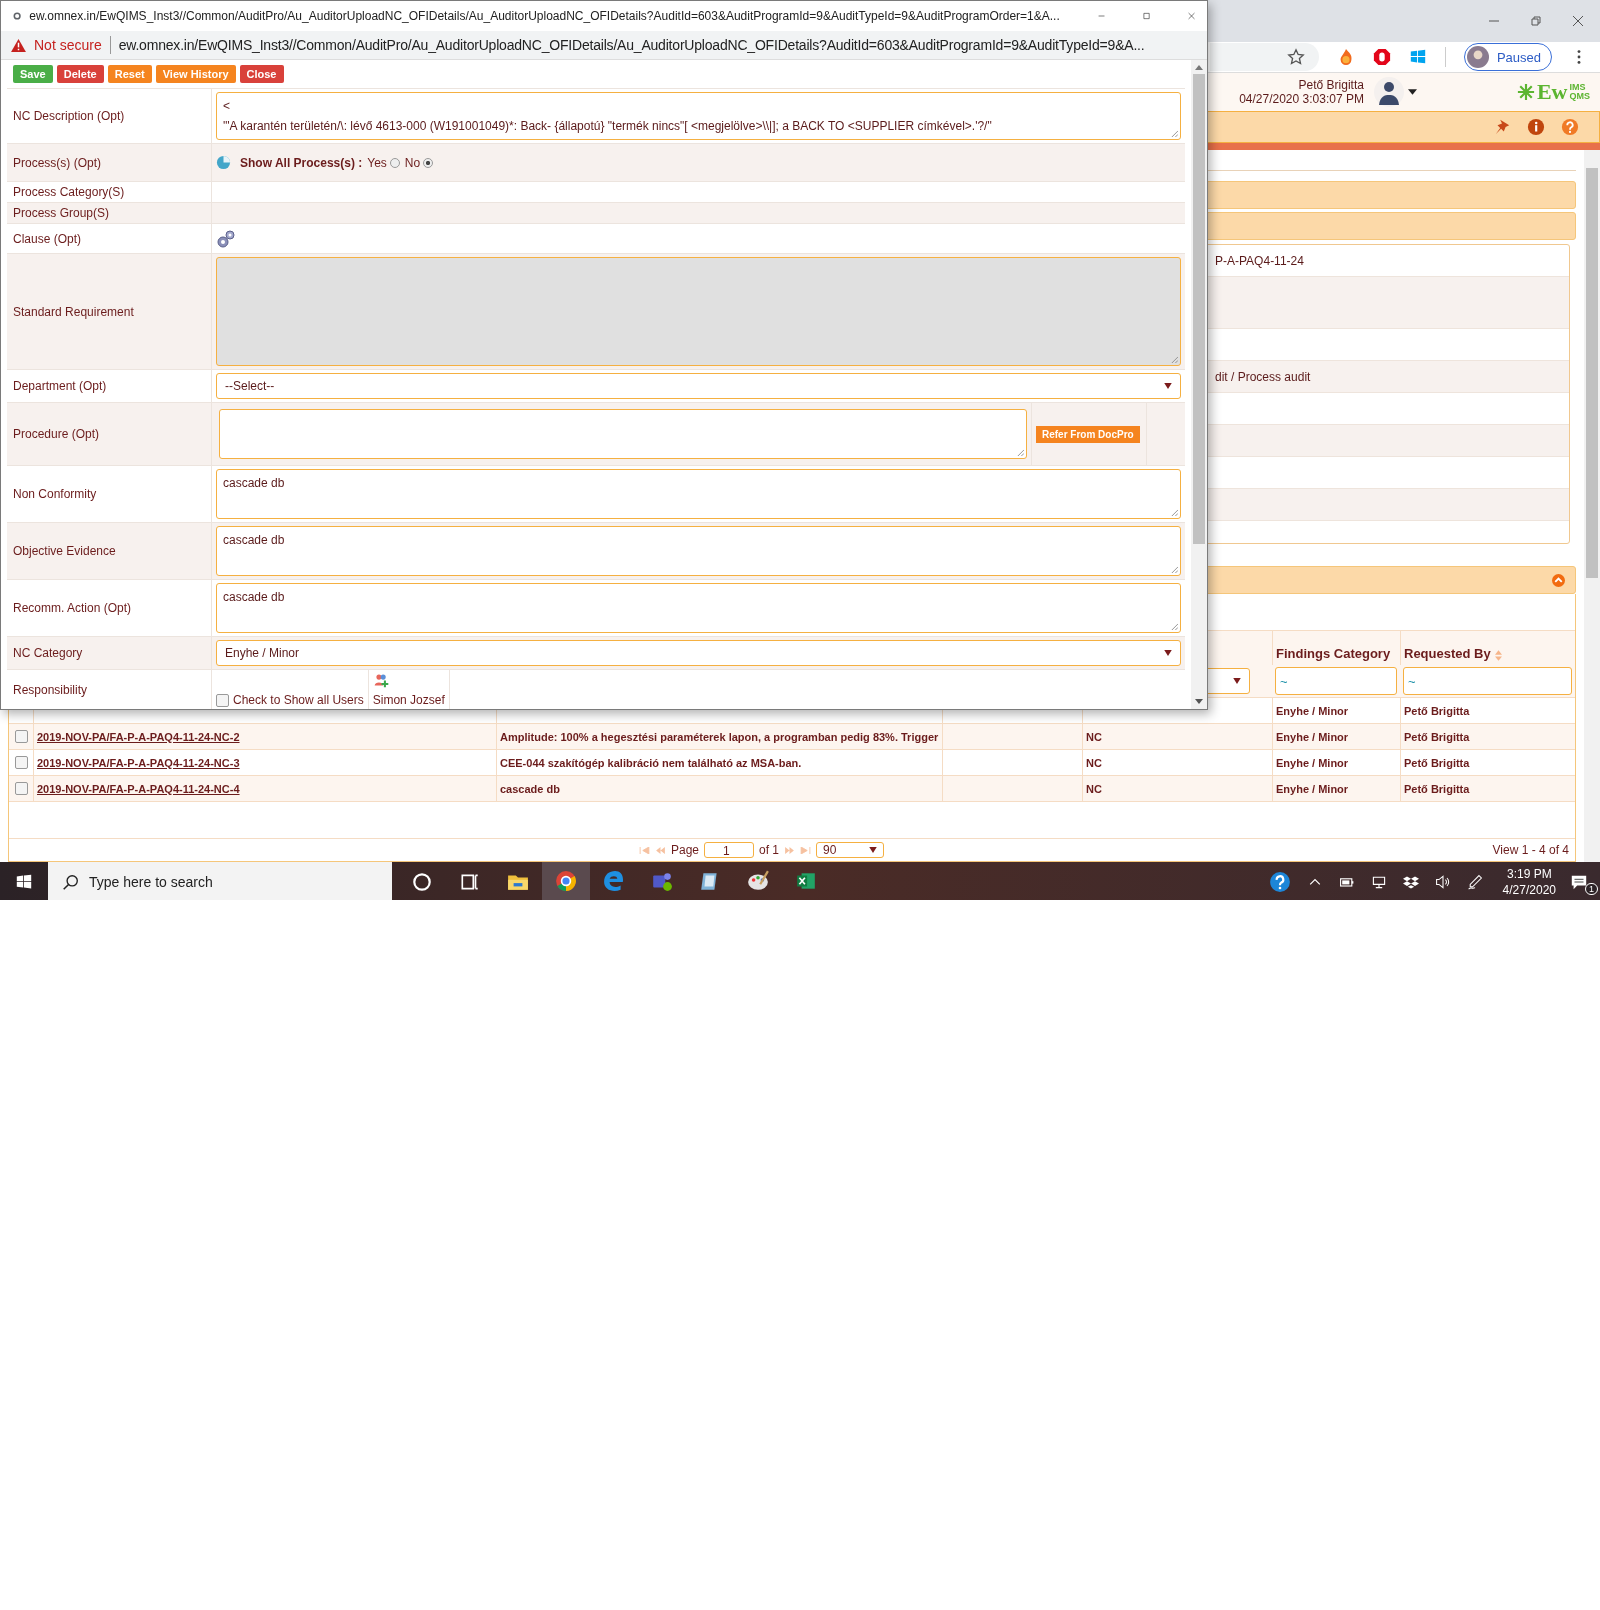  Describe the element at coordinates (1331, 85) in the screenshot. I see `user-name: Pető Brigitta` at that location.